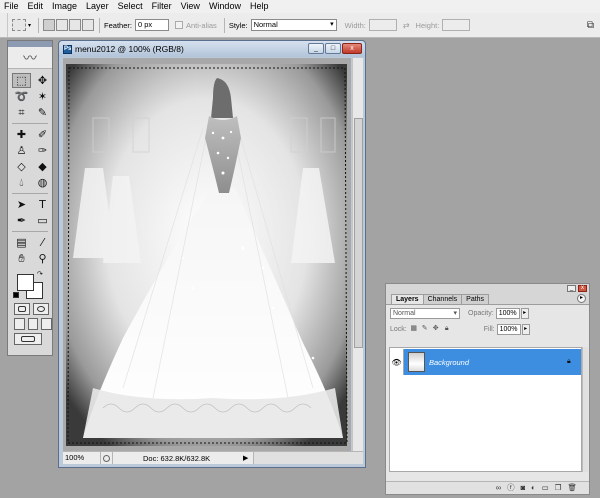 The image size is (600, 498). Describe the element at coordinates (498, 488) in the screenshot. I see `link-icon: ∞` at that location.